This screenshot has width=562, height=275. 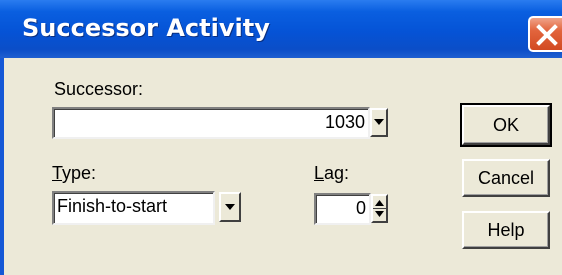 I want to click on lag-value: 0, so click(x=360, y=208).